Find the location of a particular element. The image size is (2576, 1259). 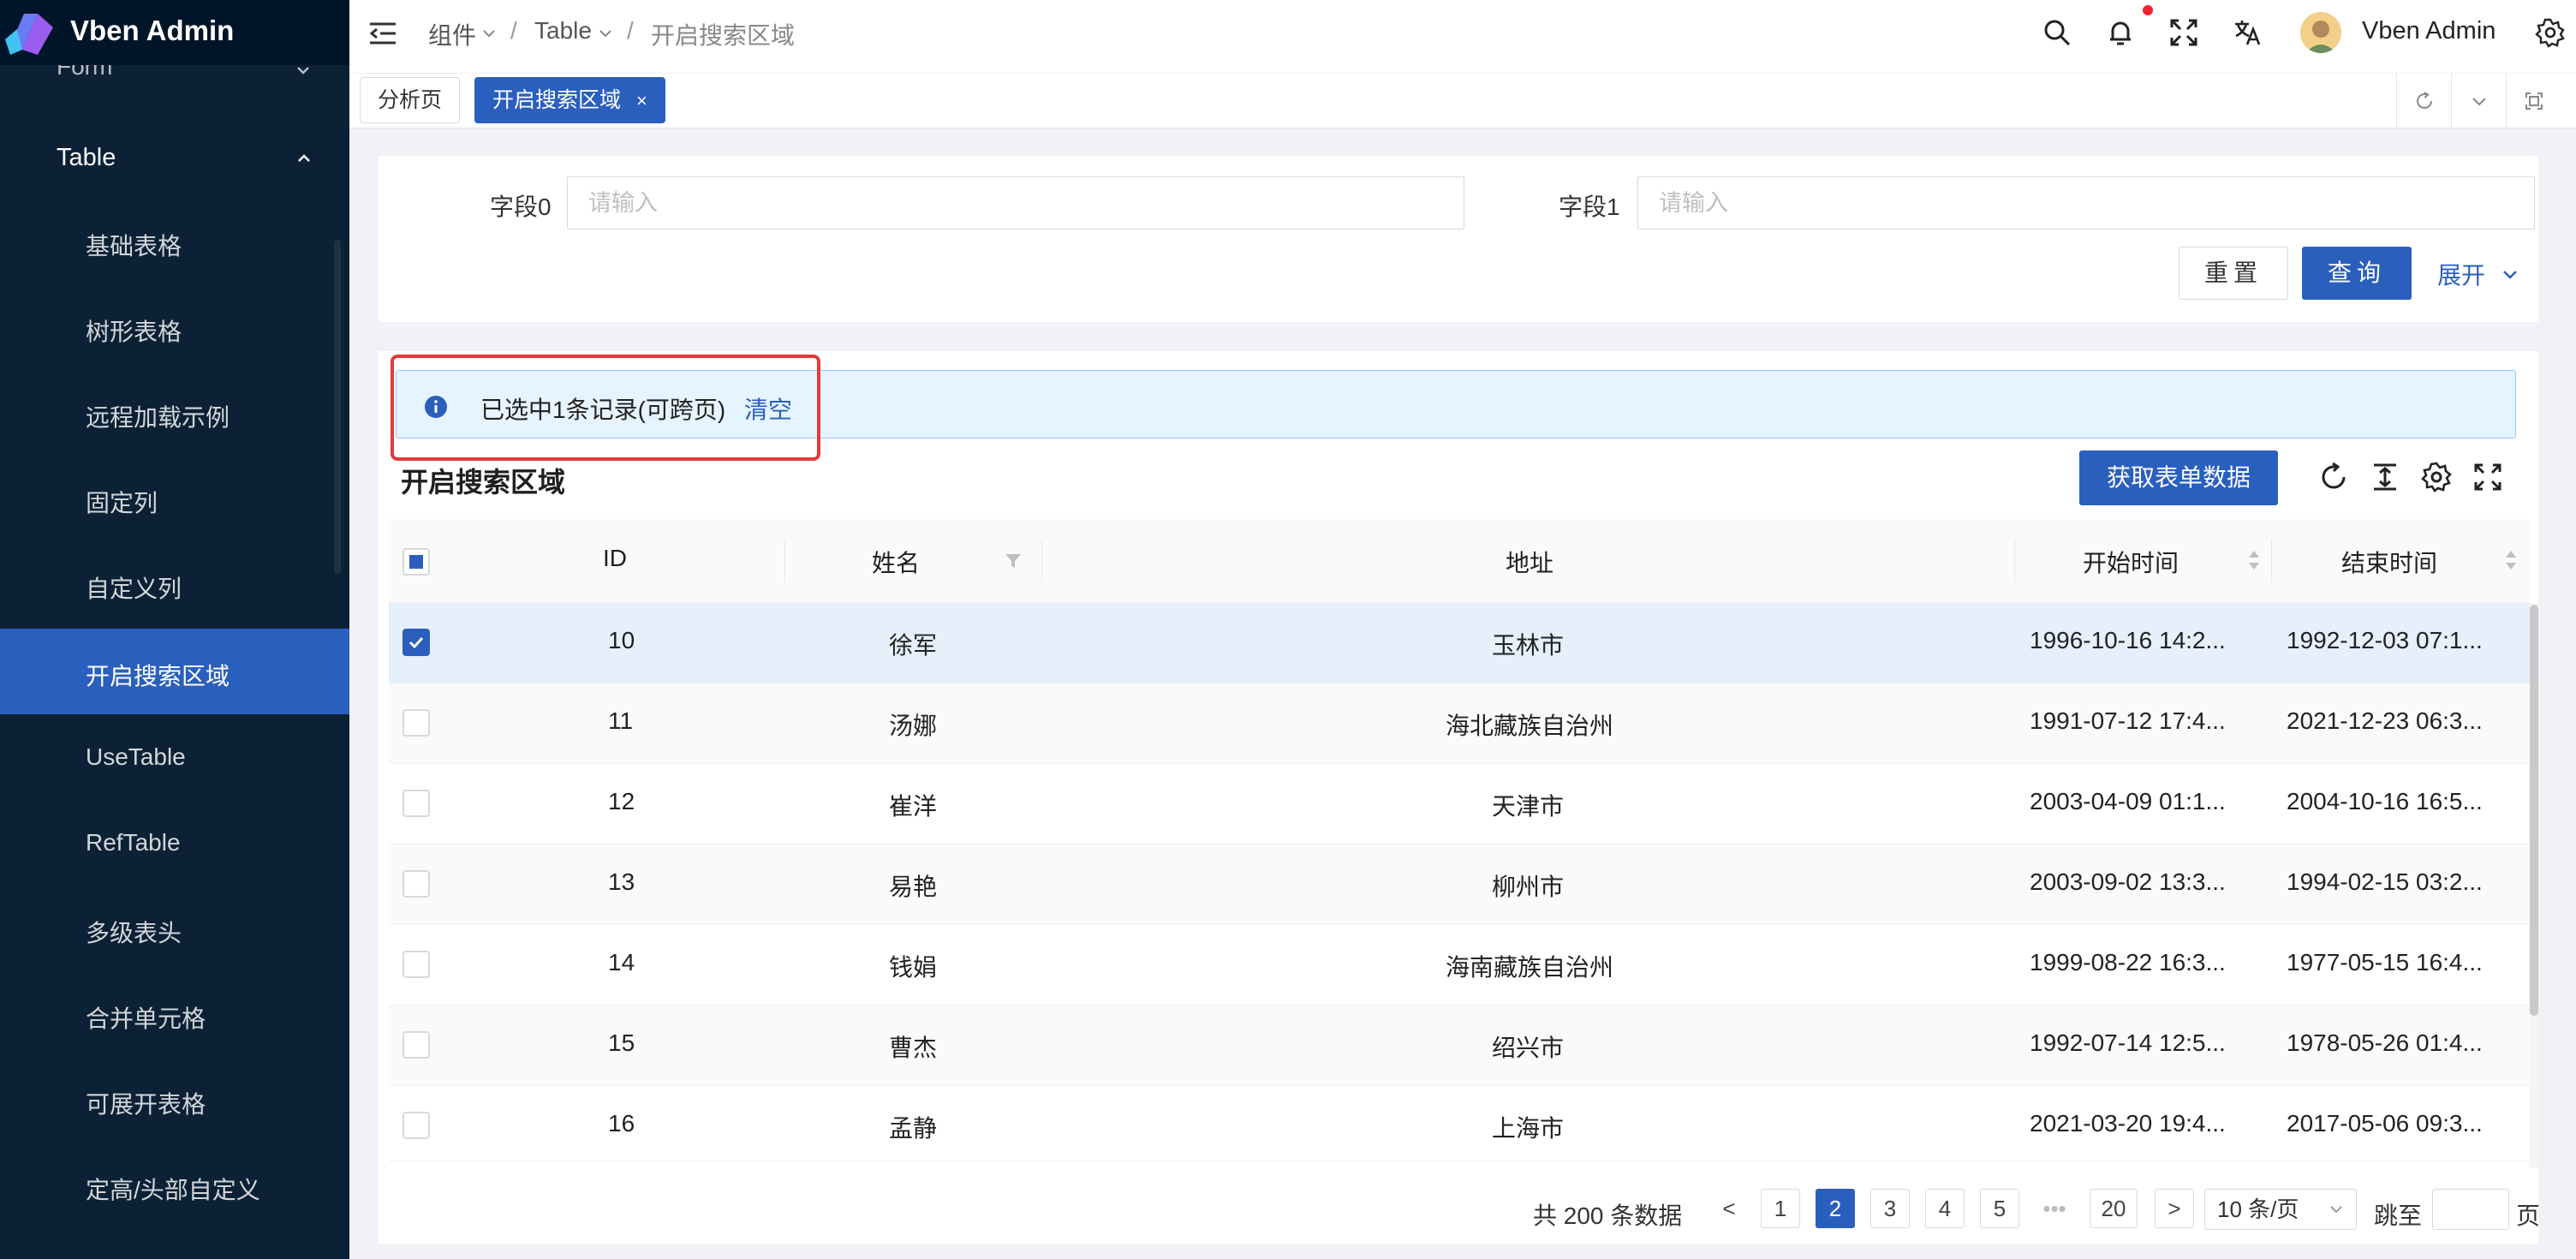

sidebar-scrollbar is located at coordinates (337, 407).